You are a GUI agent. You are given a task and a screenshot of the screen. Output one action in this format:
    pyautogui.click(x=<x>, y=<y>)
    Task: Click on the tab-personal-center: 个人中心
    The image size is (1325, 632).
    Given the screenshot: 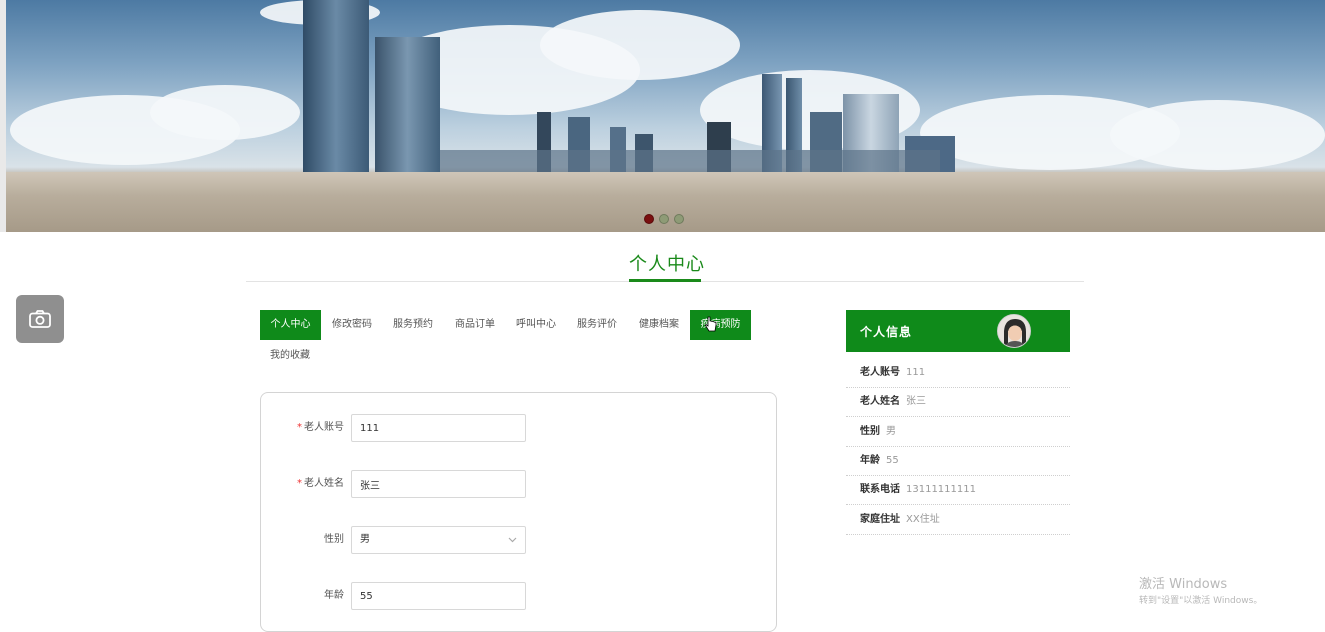 What is the action you would take?
    pyautogui.click(x=290, y=325)
    